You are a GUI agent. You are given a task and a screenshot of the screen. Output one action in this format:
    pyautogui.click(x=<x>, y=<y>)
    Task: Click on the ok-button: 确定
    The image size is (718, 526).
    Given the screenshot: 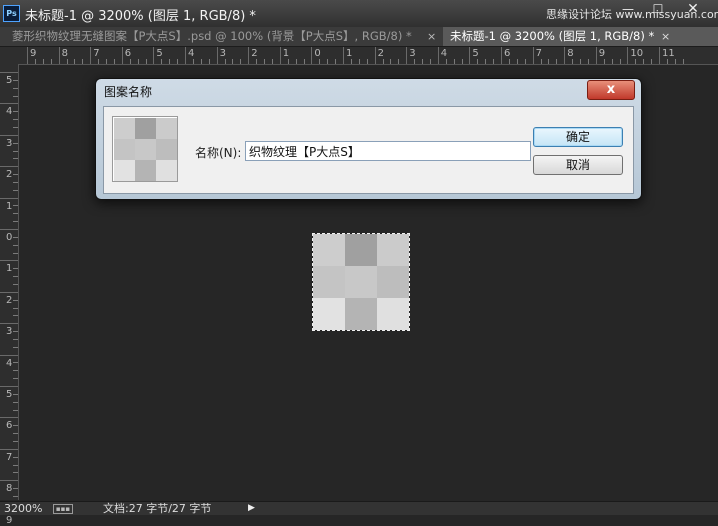 What is the action you would take?
    pyautogui.click(x=578, y=137)
    